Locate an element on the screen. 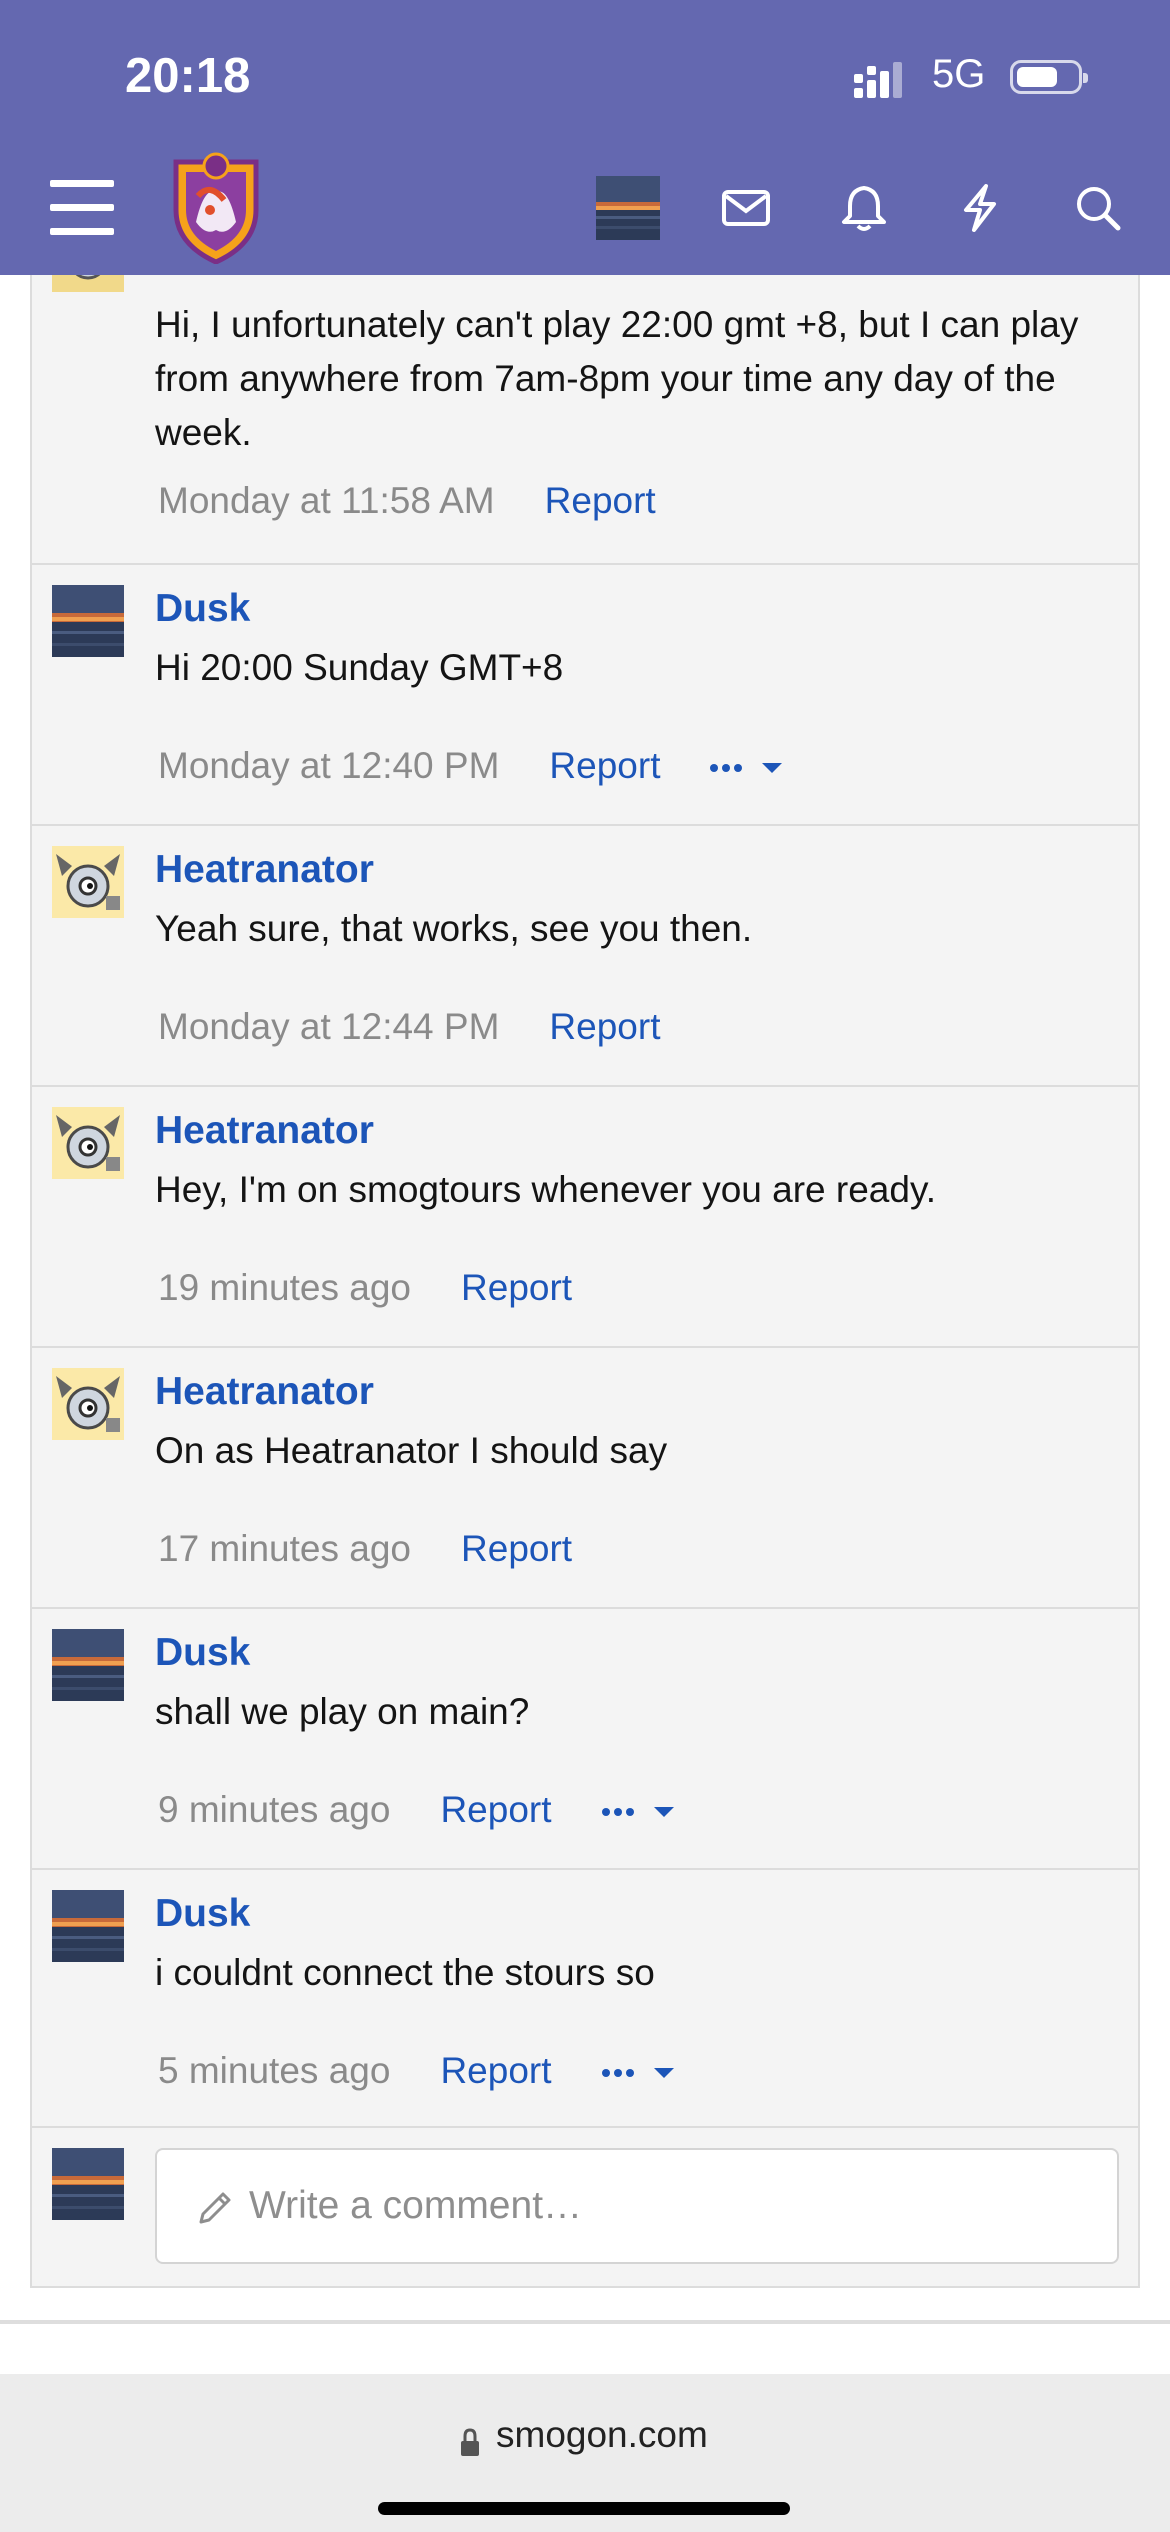 Image resolution: width=1170 pixels, height=2532 pixels. comment-meta: 17 minutes ago Report is located at coordinates (365, 1549).